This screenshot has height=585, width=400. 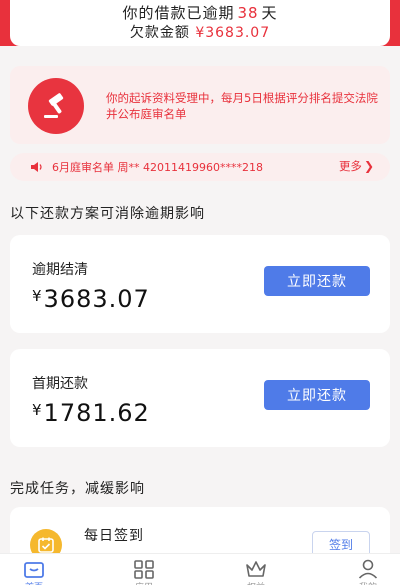 I want to click on gavel-icon, so click(x=56, y=106).